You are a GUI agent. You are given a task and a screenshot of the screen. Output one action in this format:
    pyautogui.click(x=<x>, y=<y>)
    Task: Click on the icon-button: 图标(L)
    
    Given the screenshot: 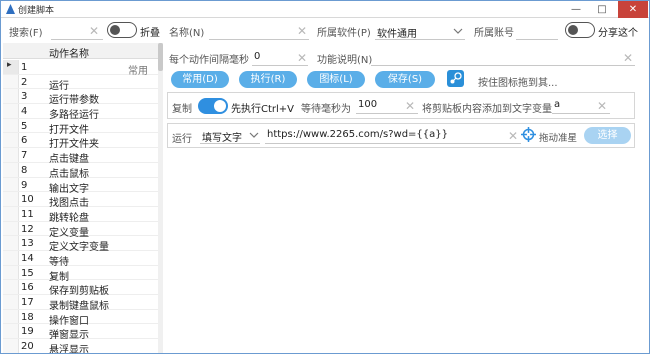 What is the action you would take?
    pyautogui.click(x=336, y=79)
    